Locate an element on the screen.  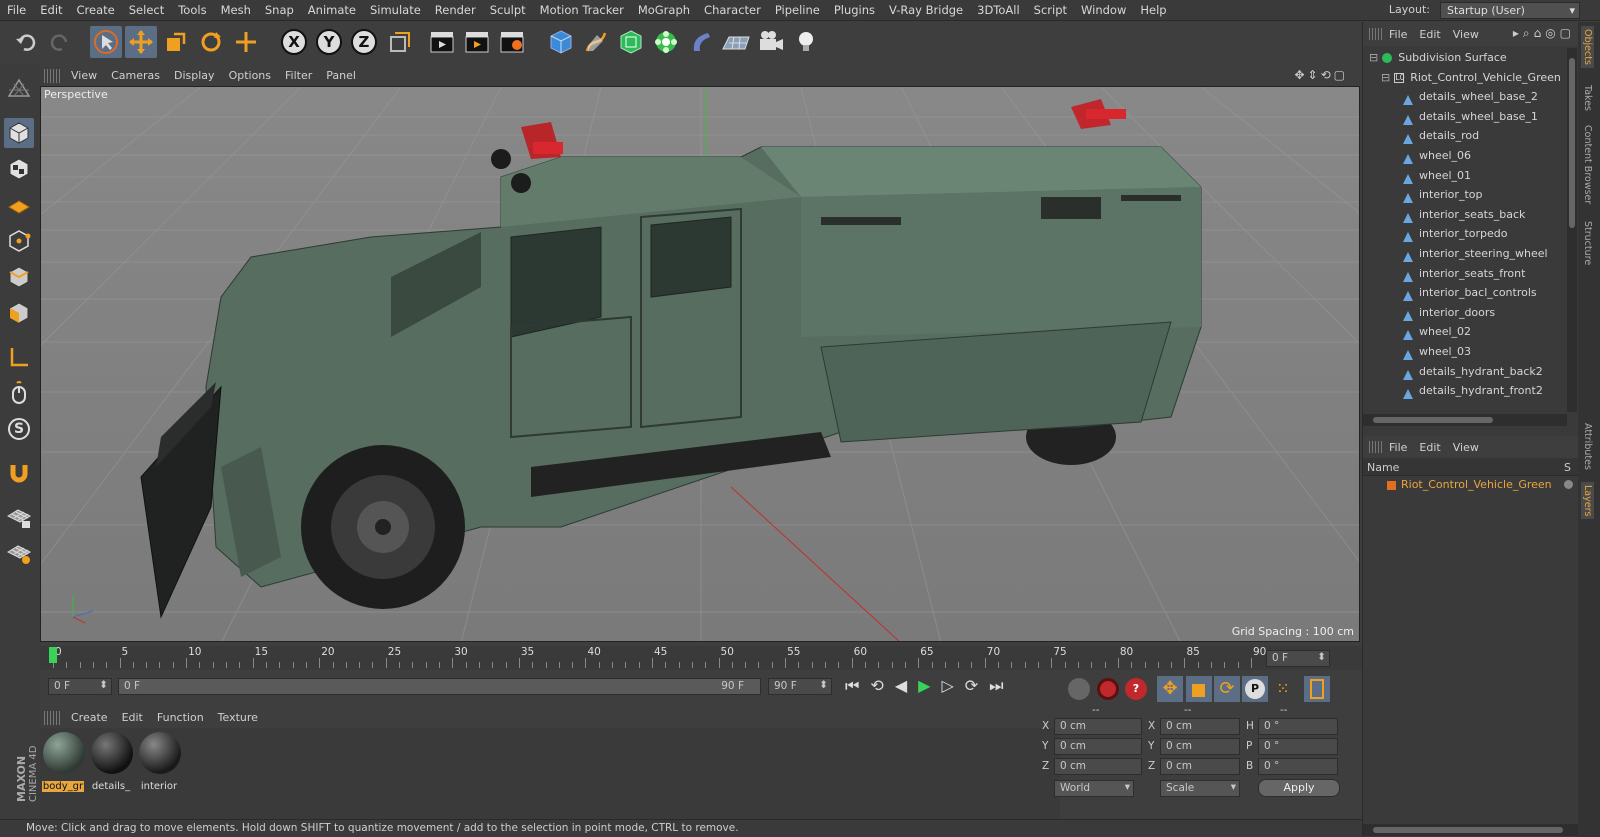
tree-row-object: interior_top is located at coordinates (1465, 195).